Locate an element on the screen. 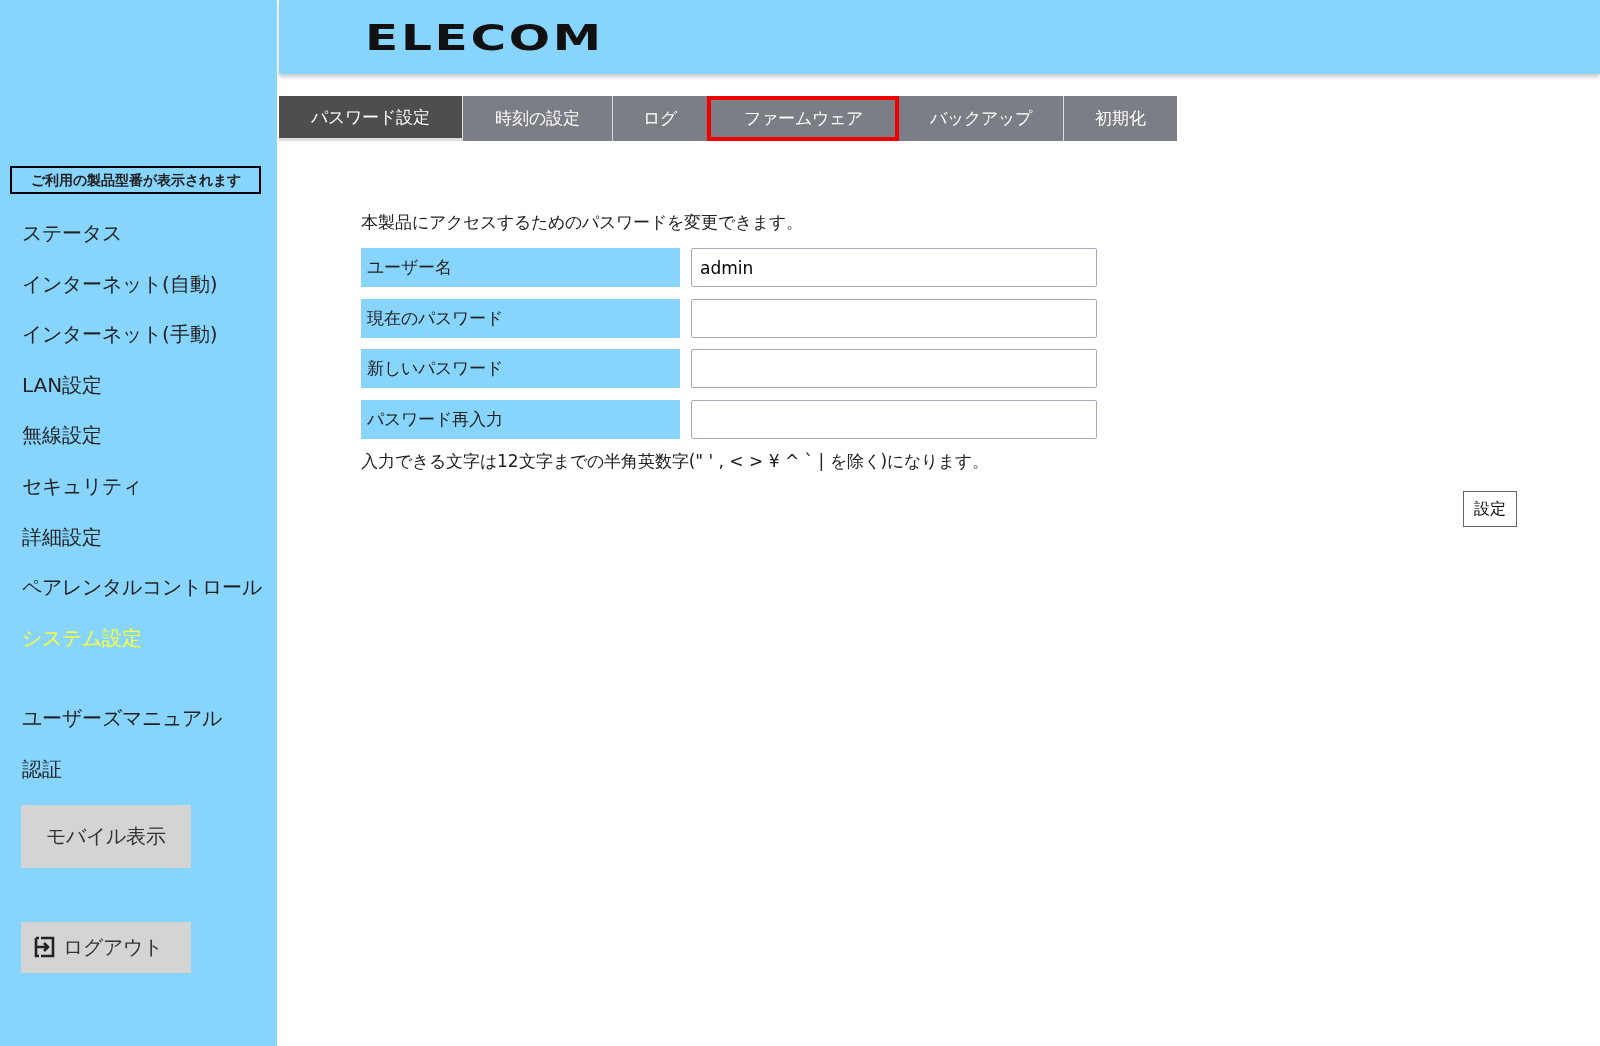 The width and height of the screenshot is (1600, 1046). sidebar-item: インターネット(自動) is located at coordinates (138, 290).